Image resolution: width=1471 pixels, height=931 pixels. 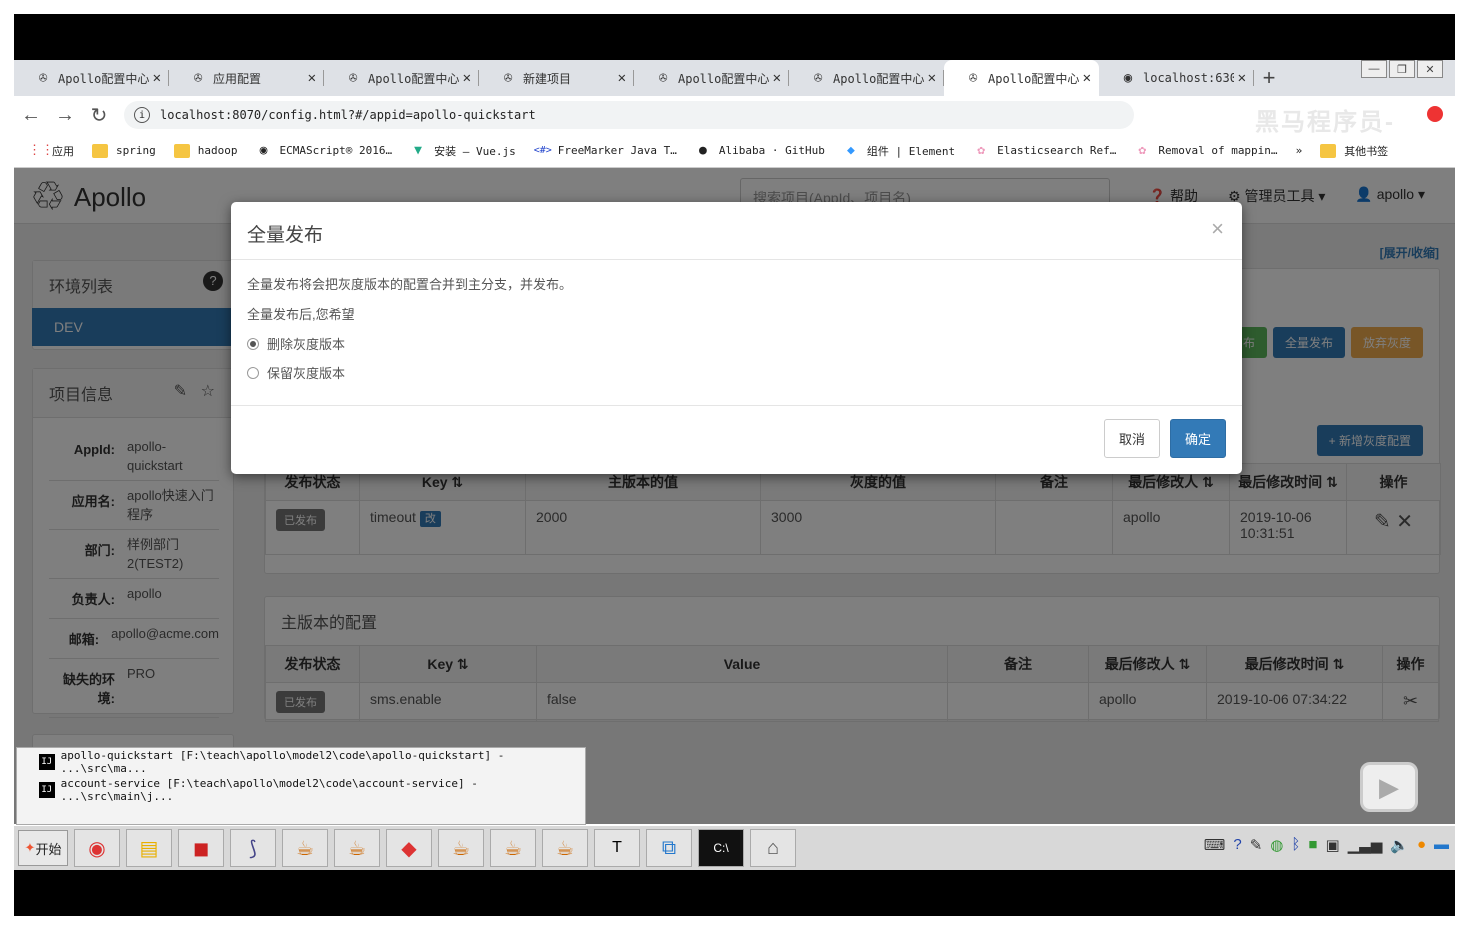 I want to click on bookmark-hadoop: hadoop, so click(x=205, y=150).